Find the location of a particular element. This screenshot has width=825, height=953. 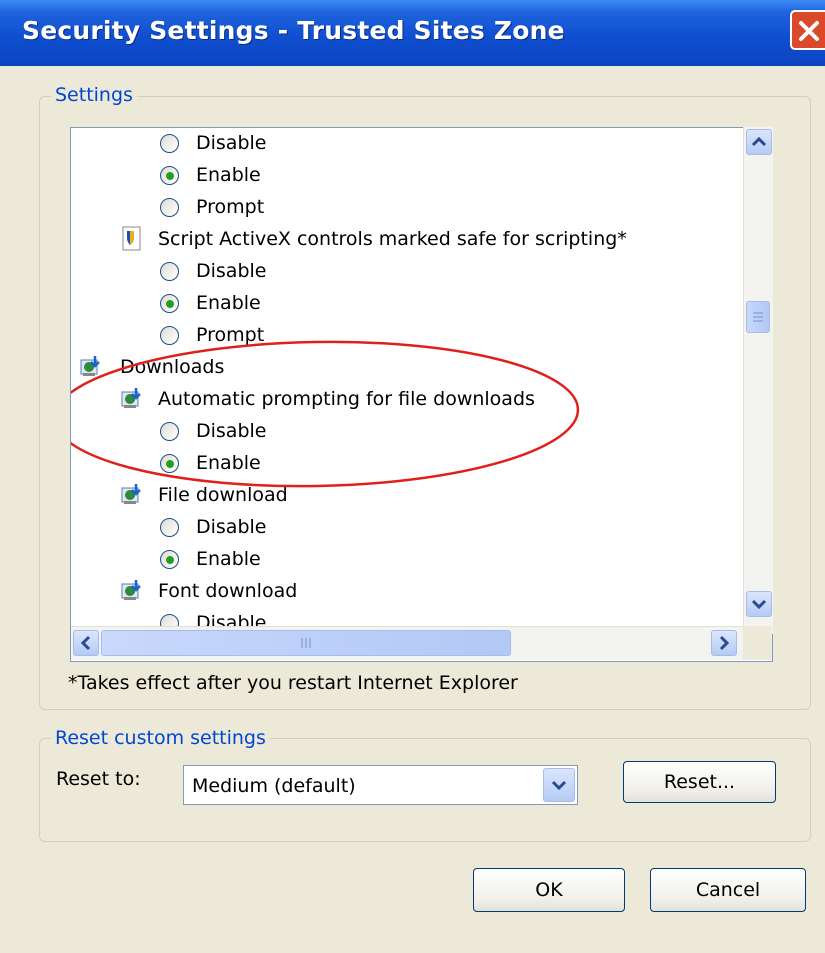

ok-button-label: OK is located at coordinates (549, 890).